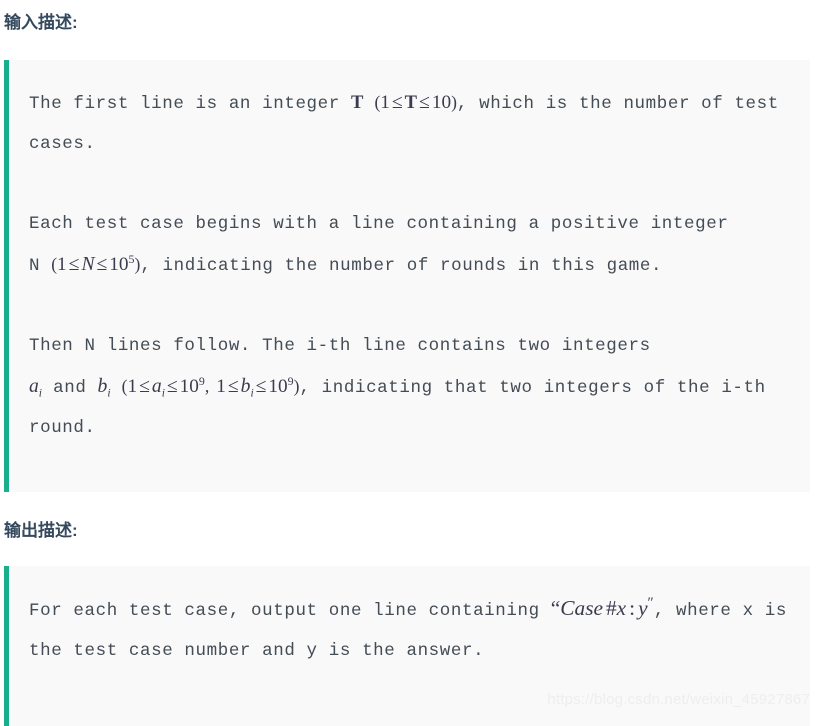  What do you see at coordinates (210, 387) in the screenshot?
I see `math-ab-range: (1 ≤ ai ≤109, 1 ≤ bi ≤109)` at bounding box center [210, 387].